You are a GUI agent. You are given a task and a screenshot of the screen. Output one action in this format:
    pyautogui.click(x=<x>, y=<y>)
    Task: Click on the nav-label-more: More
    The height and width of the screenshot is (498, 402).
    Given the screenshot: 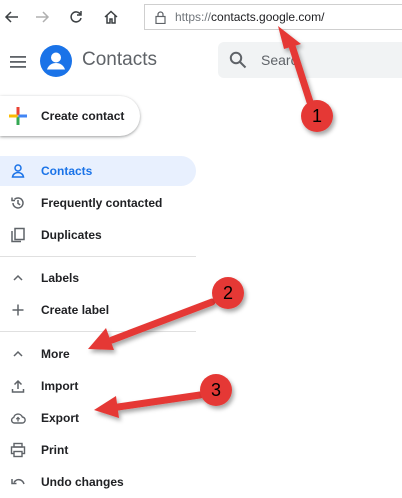 What is the action you would take?
    pyautogui.click(x=55, y=354)
    